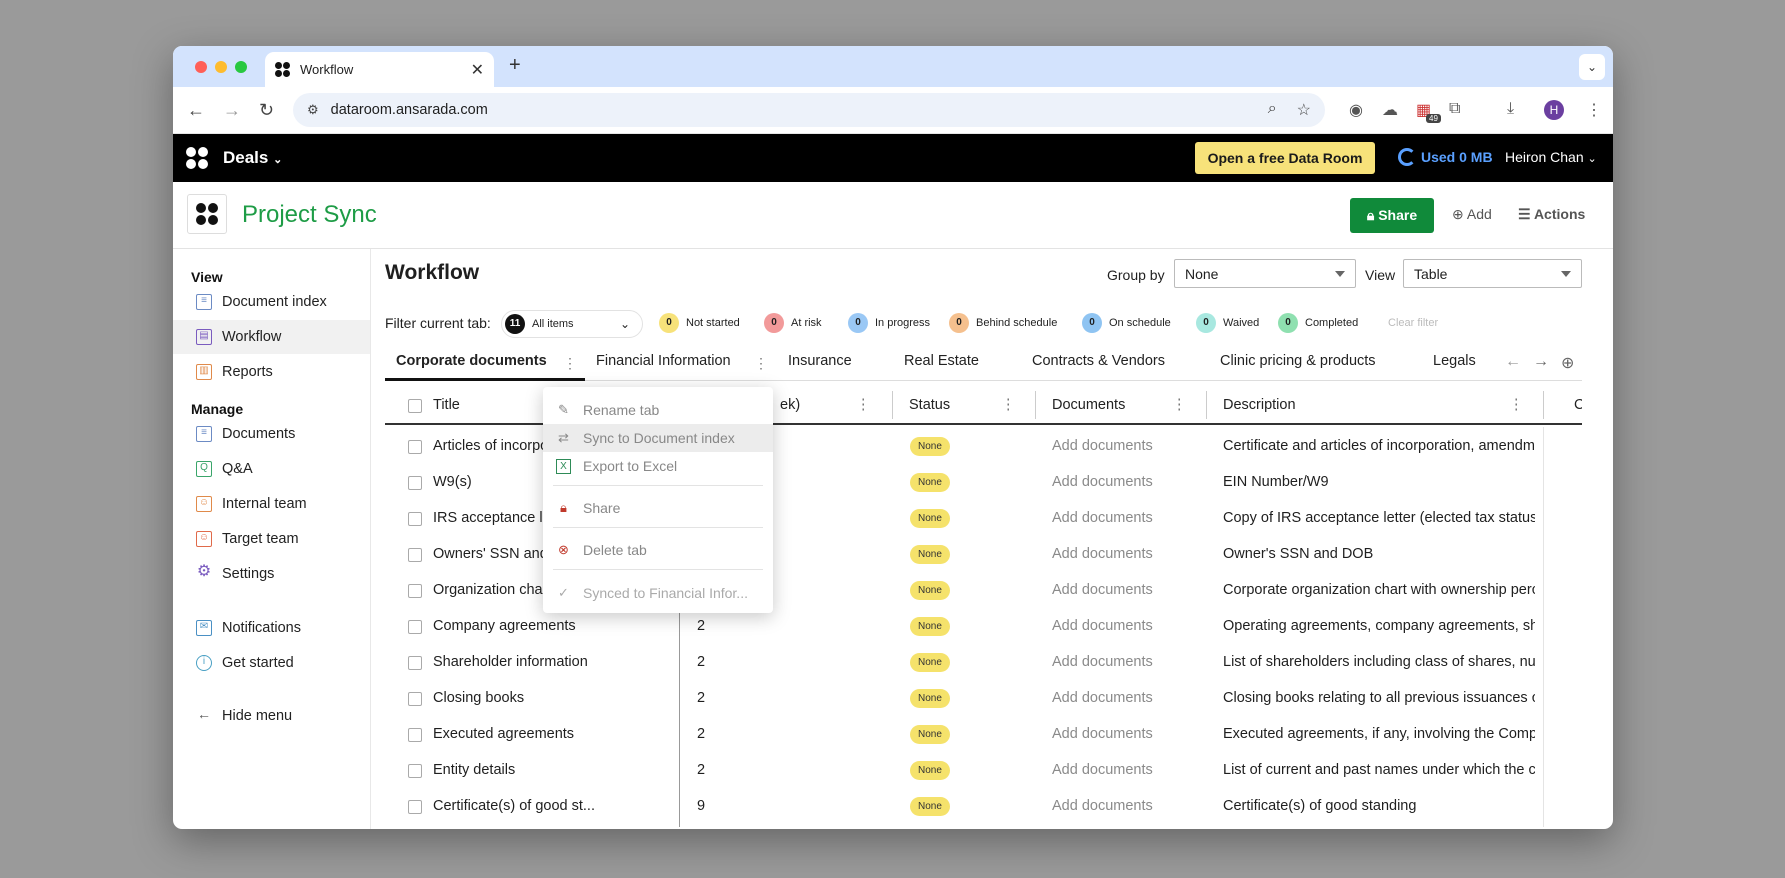 This screenshot has width=1785, height=878. Describe the element at coordinates (553, 662) in the screenshot. I see `row-title: Shareholder information` at that location.